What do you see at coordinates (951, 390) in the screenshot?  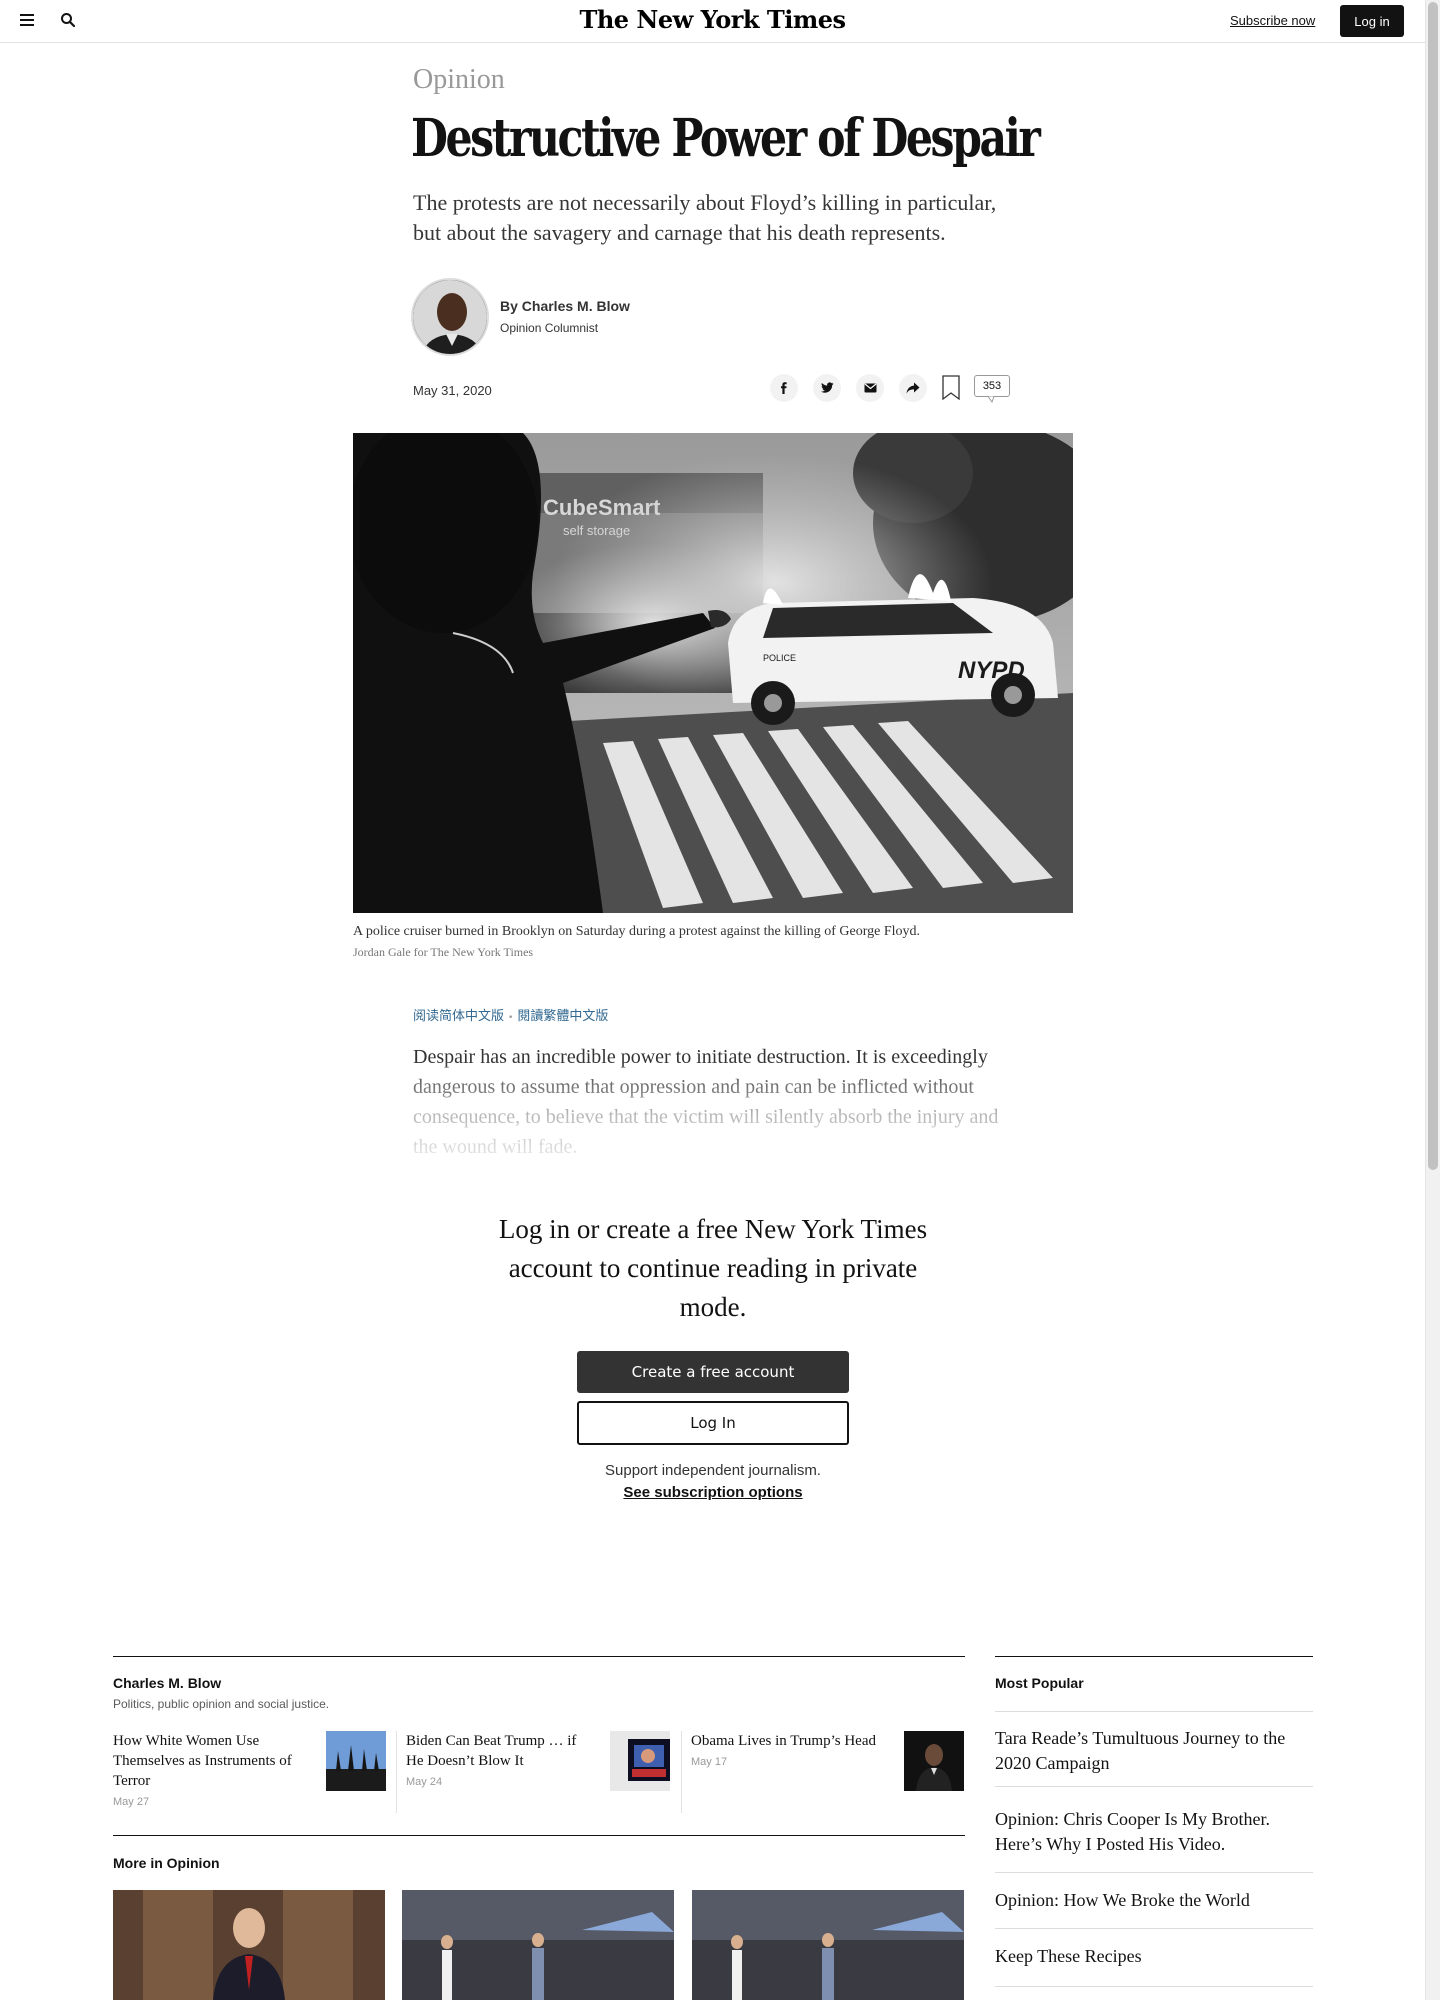 I see `bookmark-icon` at bounding box center [951, 390].